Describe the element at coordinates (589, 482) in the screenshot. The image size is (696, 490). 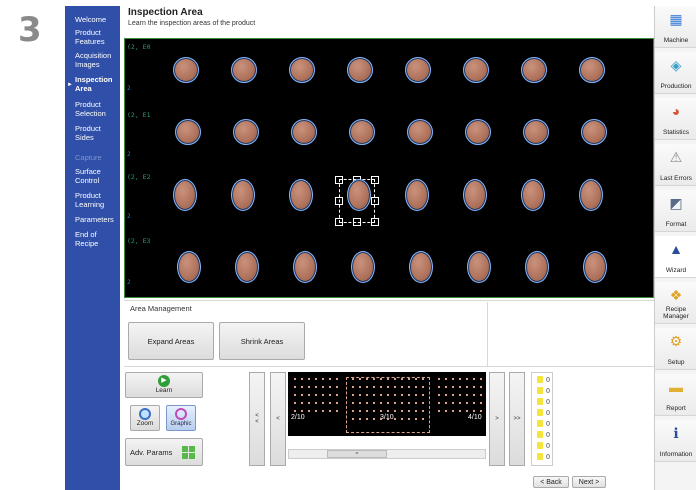
I see `next-button: Next >` at that location.